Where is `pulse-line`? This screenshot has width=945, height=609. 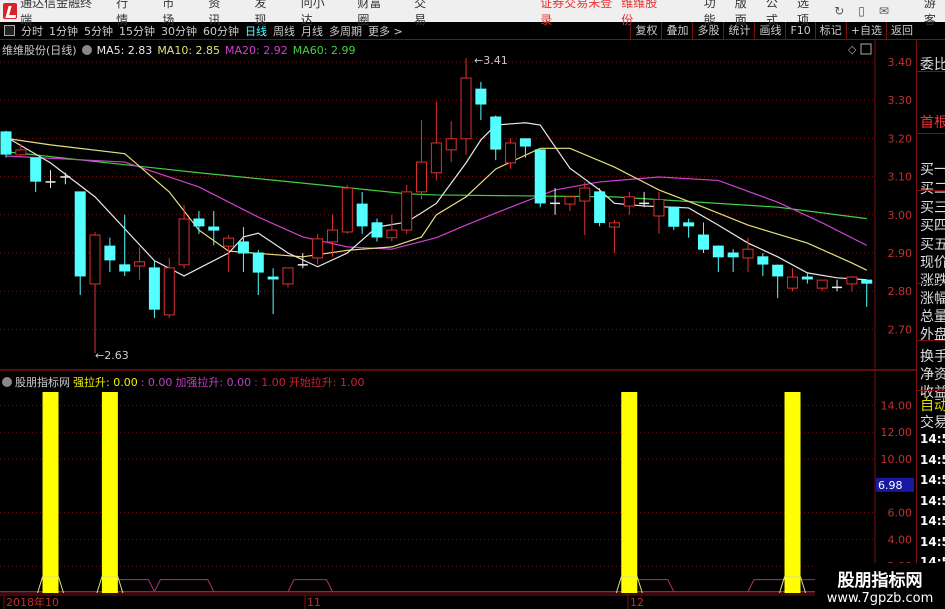
pulse-line is located at coordinates (310, 585).